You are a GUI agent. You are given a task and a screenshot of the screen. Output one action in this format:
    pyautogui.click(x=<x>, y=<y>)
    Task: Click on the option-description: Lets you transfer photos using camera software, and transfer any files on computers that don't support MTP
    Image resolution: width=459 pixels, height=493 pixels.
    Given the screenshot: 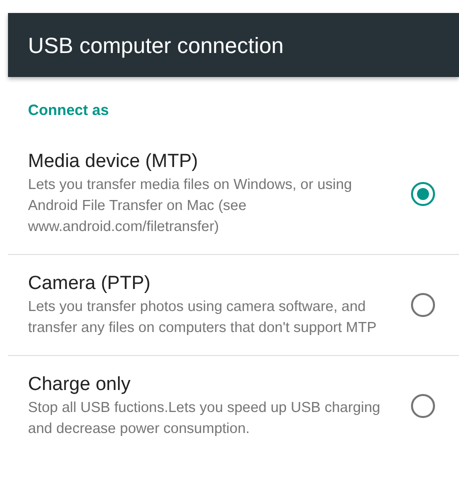 What is the action you would take?
    pyautogui.click(x=203, y=318)
    